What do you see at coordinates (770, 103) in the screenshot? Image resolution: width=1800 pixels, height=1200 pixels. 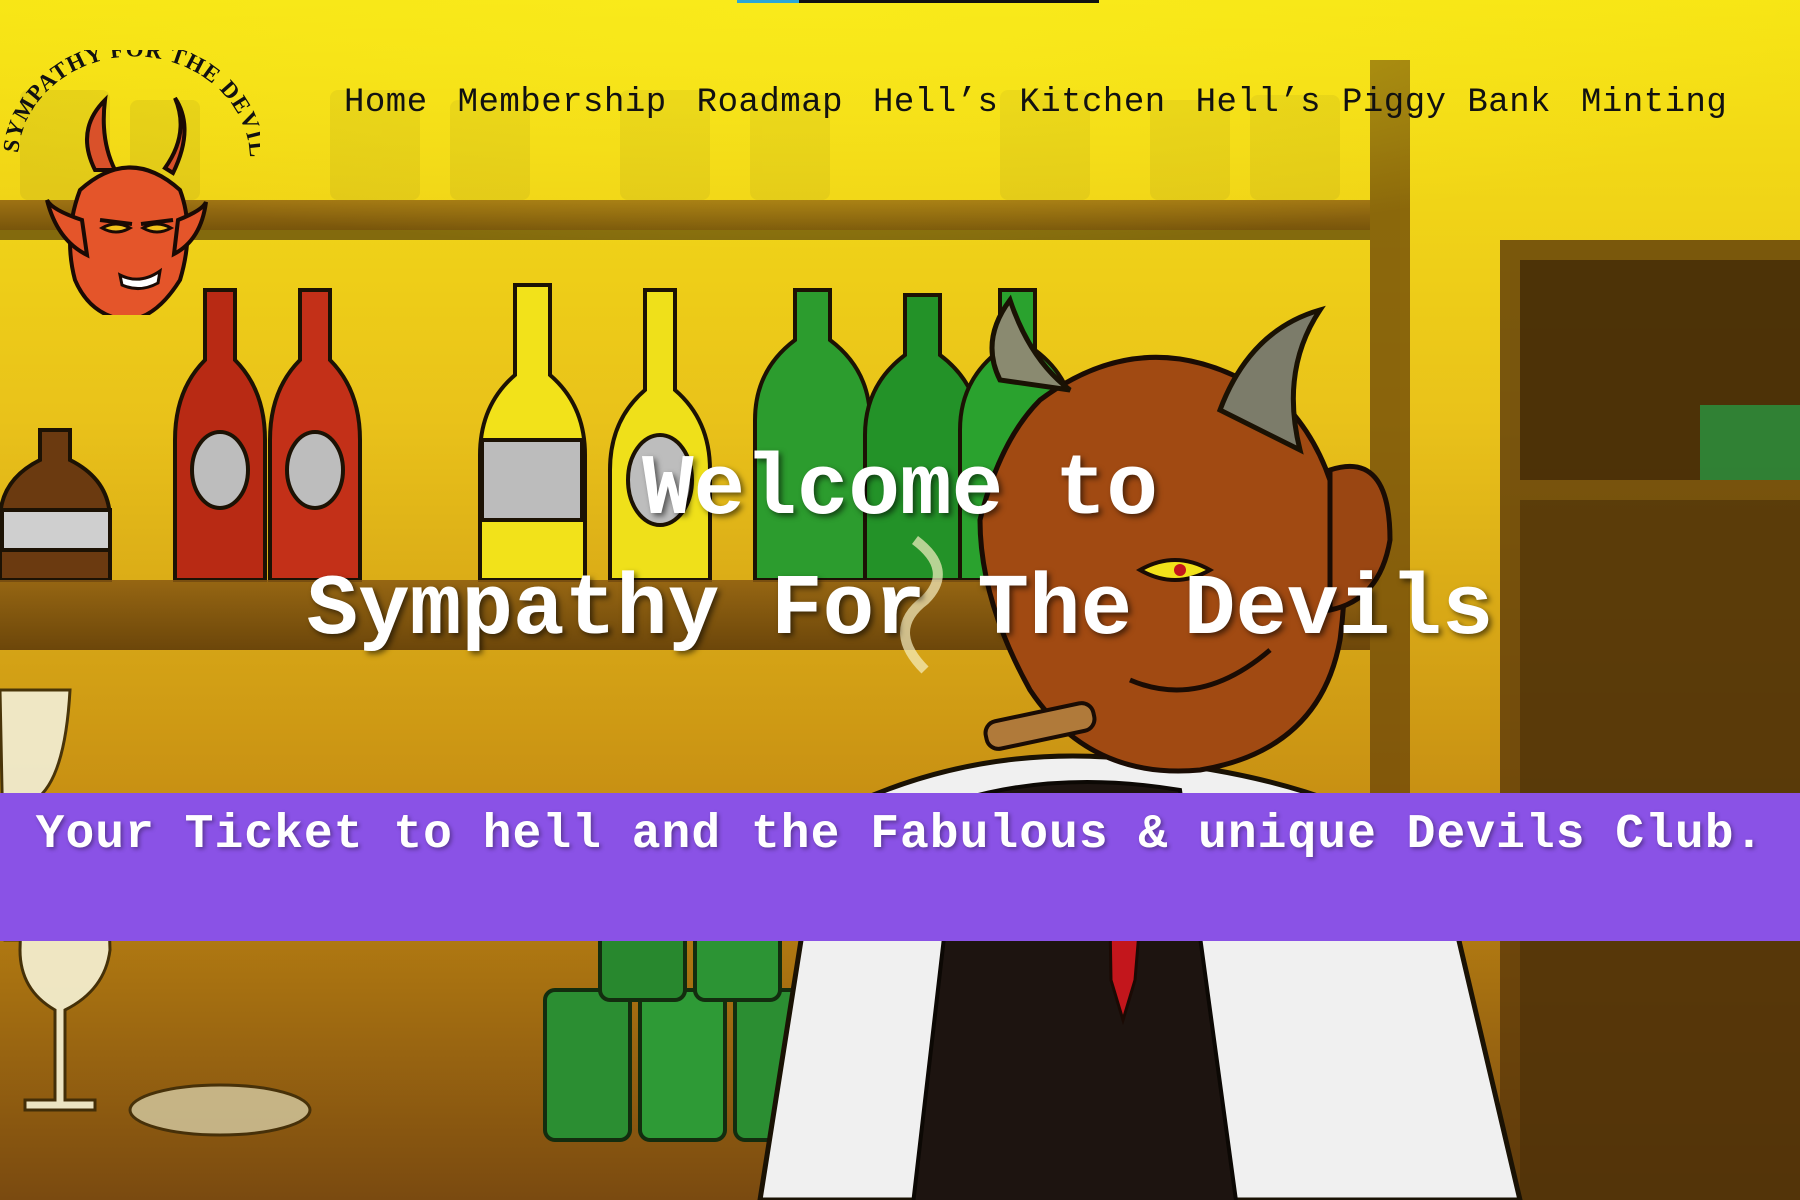 I see `nav-roadmap: Roadmap` at bounding box center [770, 103].